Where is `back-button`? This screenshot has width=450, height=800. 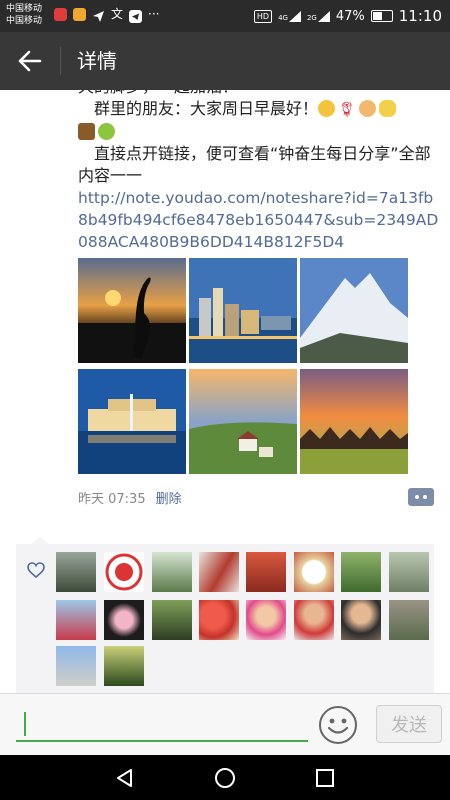 back-button is located at coordinates (30, 61).